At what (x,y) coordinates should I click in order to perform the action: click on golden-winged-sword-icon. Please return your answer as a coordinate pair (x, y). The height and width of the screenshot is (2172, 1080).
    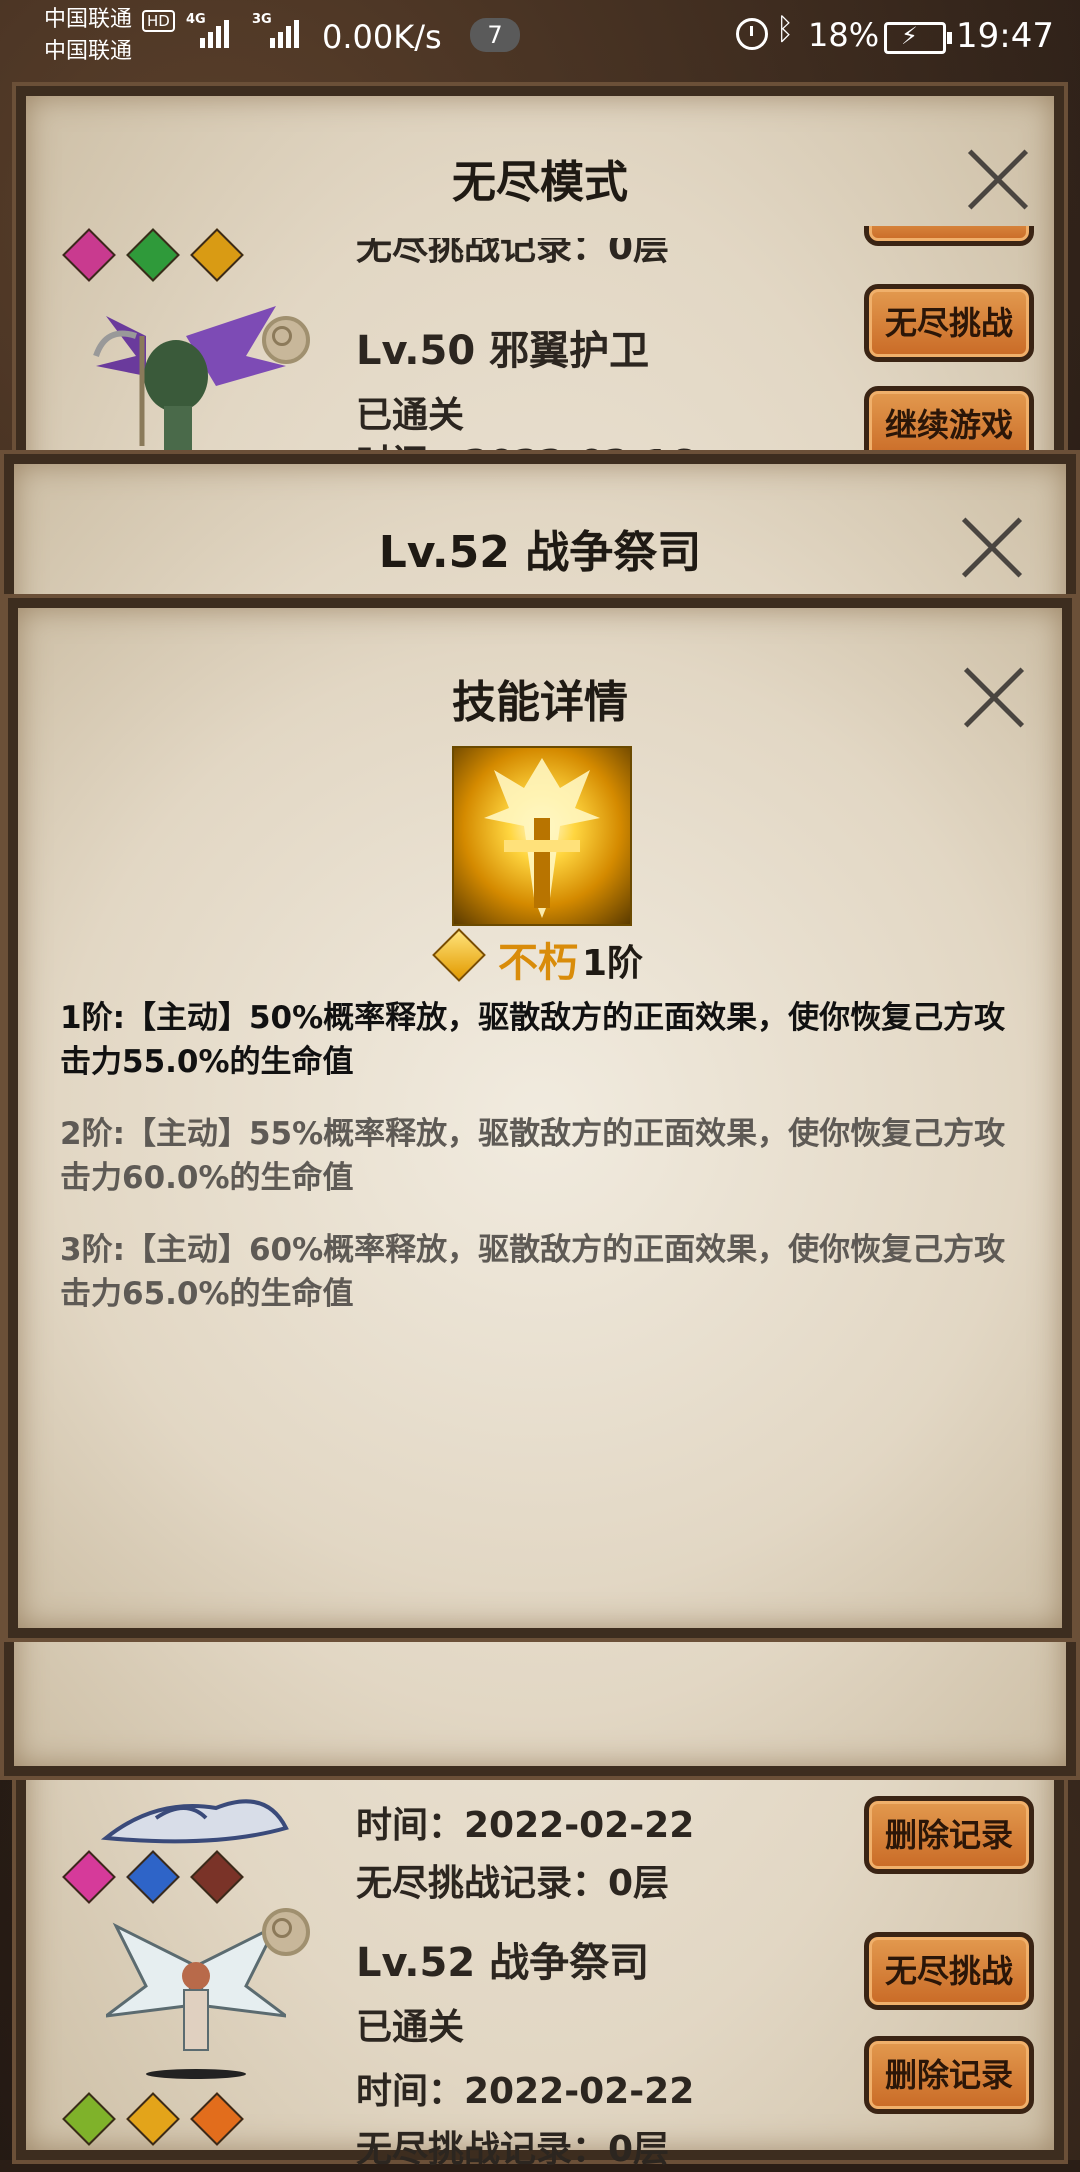
    Looking at the image, I should click on (542, 836).